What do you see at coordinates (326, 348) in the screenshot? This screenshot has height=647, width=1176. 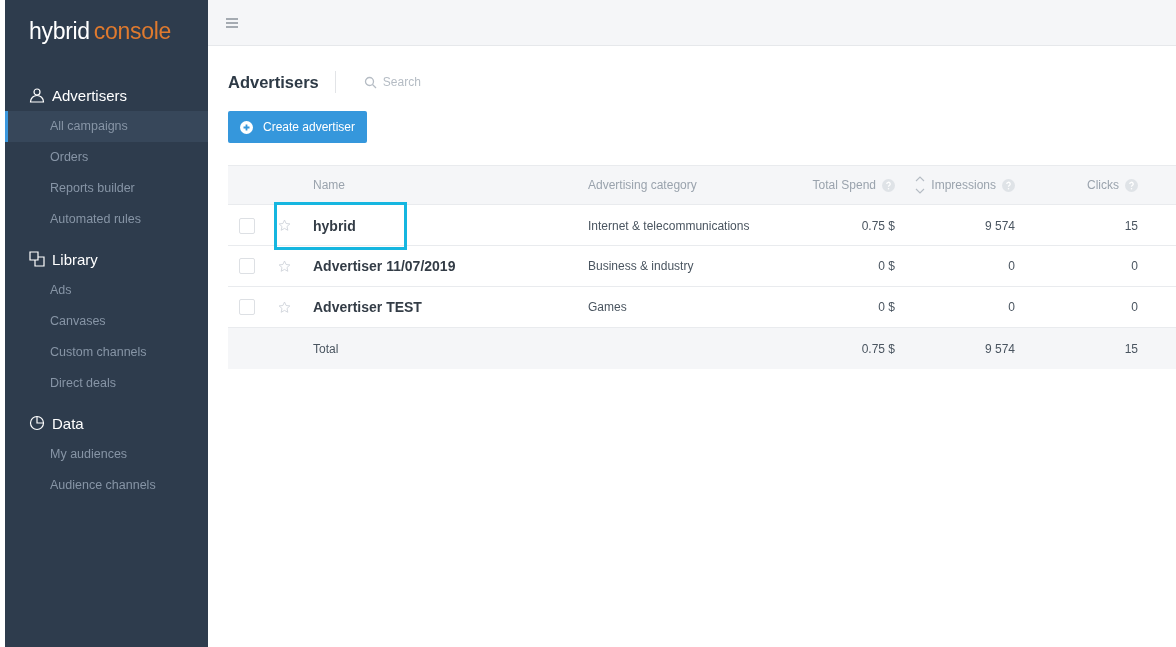 I see `table-cell: Total` at bounding box center [326, 348].